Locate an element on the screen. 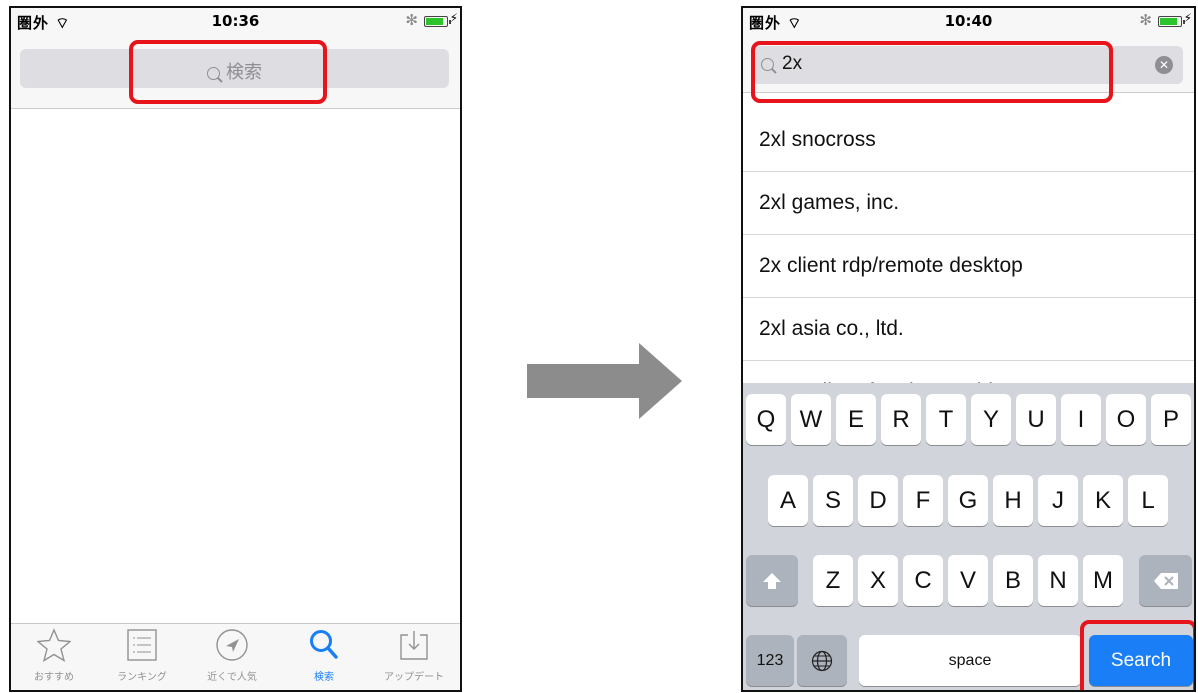 This screenshot has width=1198, height=693. backspace-icon is located at coordinates (1165, 580).